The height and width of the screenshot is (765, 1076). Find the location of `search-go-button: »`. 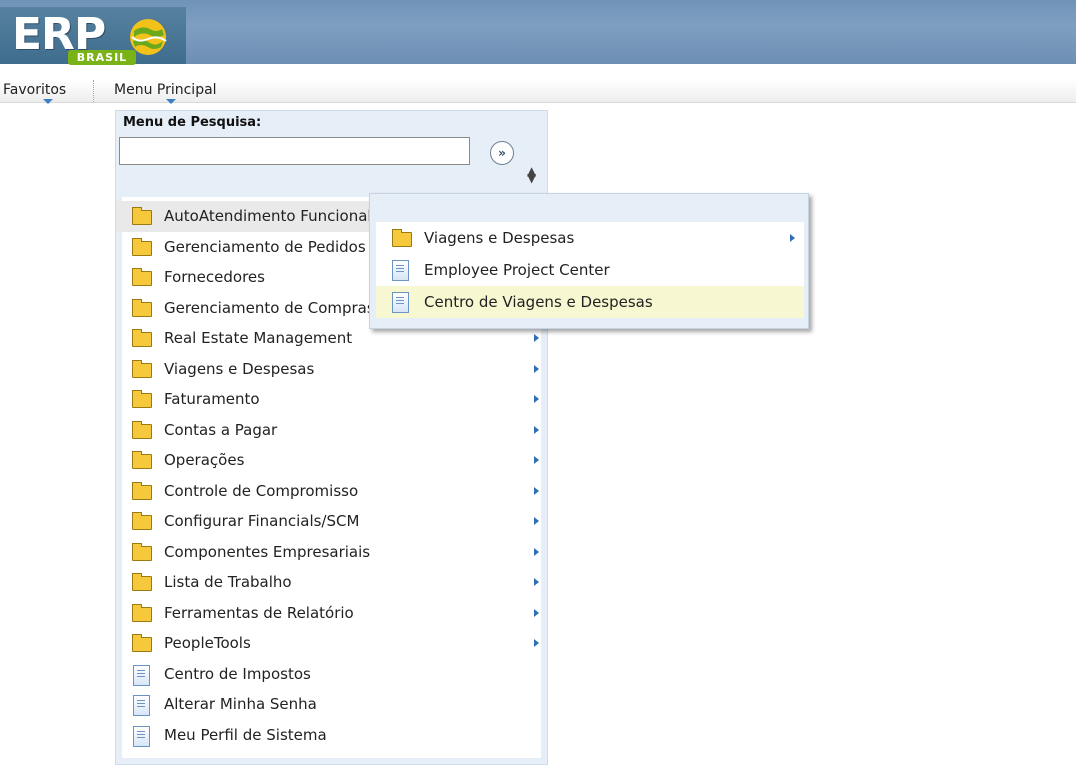

search-go-button: » is located at coordinates (502, 153).